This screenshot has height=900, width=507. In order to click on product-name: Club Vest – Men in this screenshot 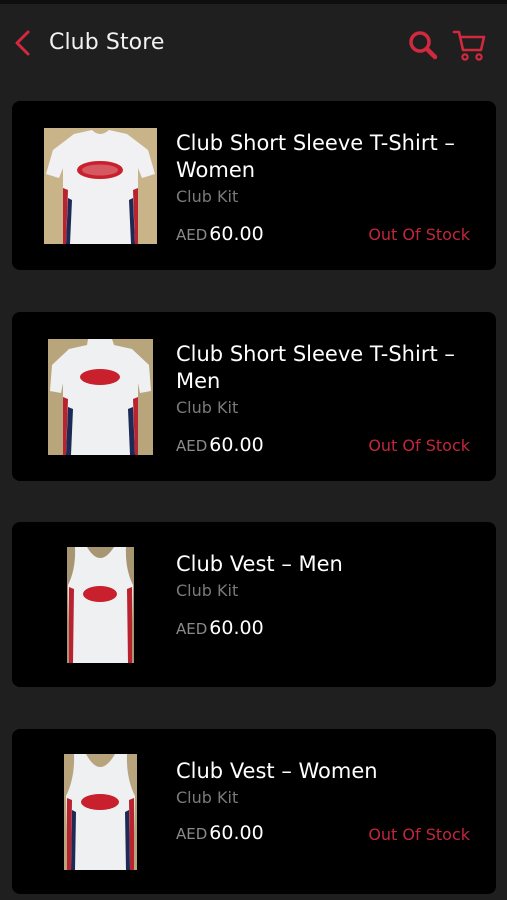, I will do `click(259, 564)`.